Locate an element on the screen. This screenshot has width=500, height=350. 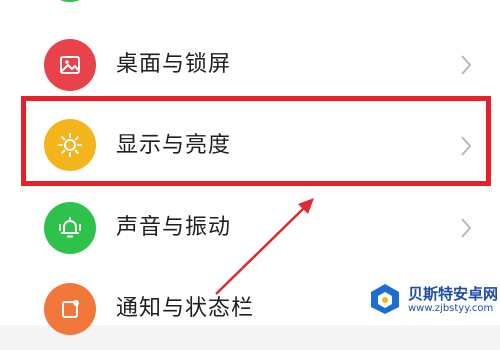
settings-item-label: 通知与状态栏 is located at coordinates (185, 308).